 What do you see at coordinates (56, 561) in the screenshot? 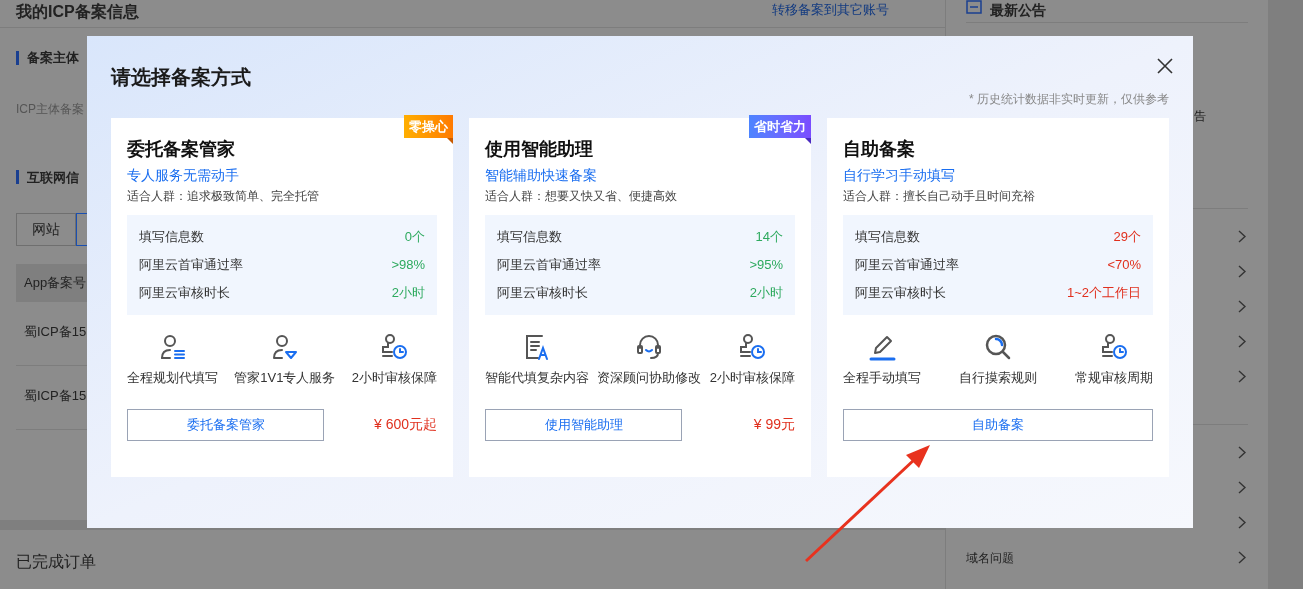
I see `section-title: 已完成订单` at bounding box center [56, 561].